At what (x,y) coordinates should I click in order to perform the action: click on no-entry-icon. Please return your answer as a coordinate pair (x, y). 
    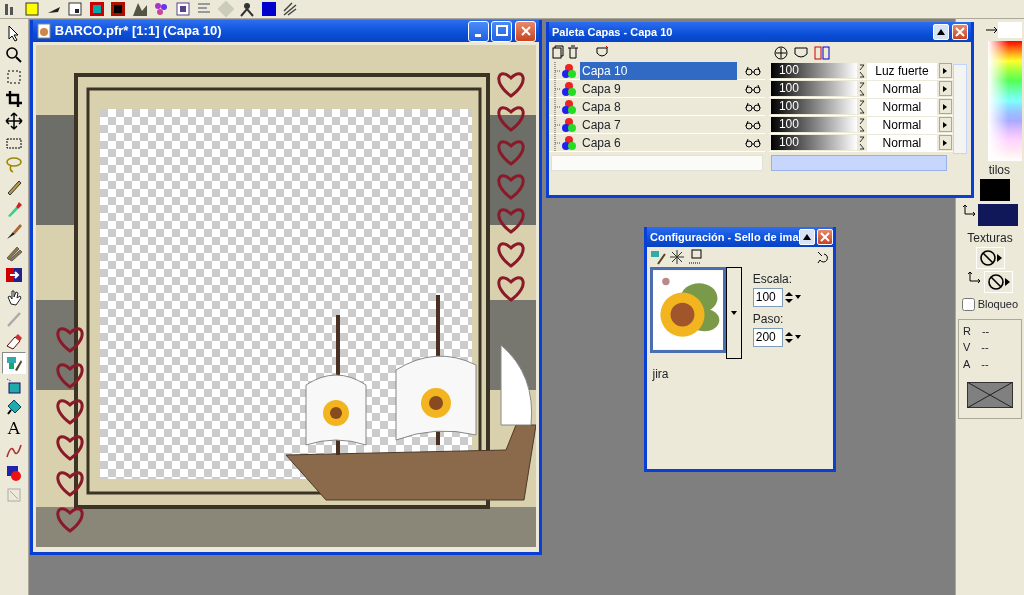
    Looking at the image, I should click on (987, 257).